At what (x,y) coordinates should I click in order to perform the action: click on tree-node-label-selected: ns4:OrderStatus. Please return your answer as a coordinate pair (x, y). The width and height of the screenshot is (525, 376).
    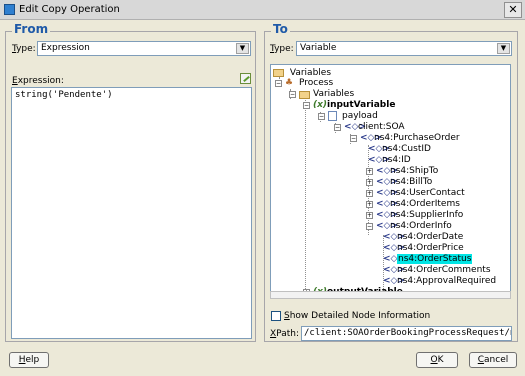
    Looking at the image, I should click on (435, 259).